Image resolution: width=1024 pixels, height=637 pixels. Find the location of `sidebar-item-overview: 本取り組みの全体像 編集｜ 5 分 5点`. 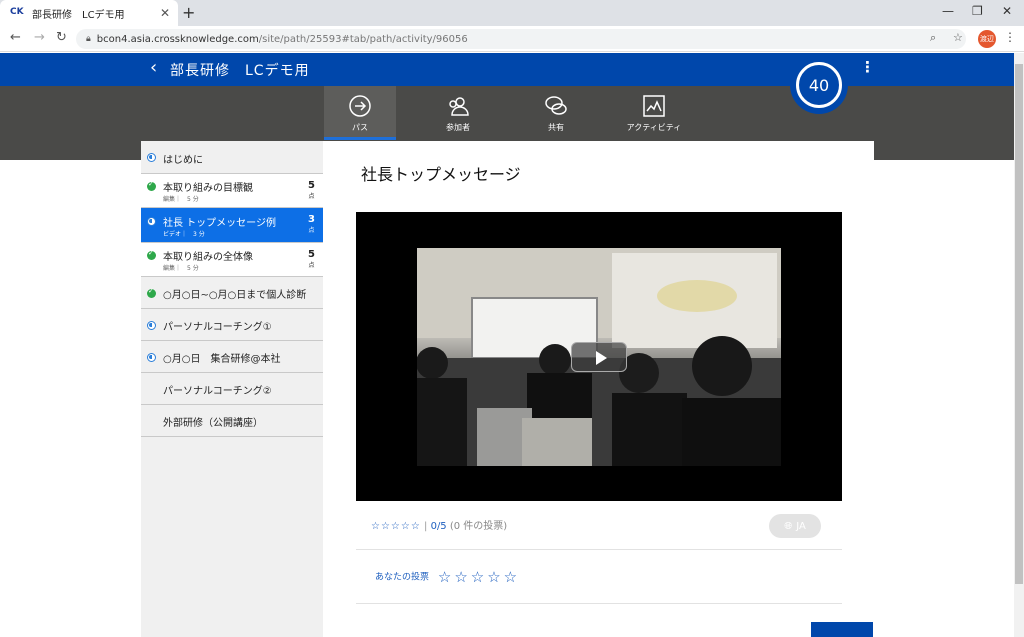

sidebar-item-overview: 本取り組みの全体像 編集｜ 5 分 5点 is located at coordinates (232, 260).